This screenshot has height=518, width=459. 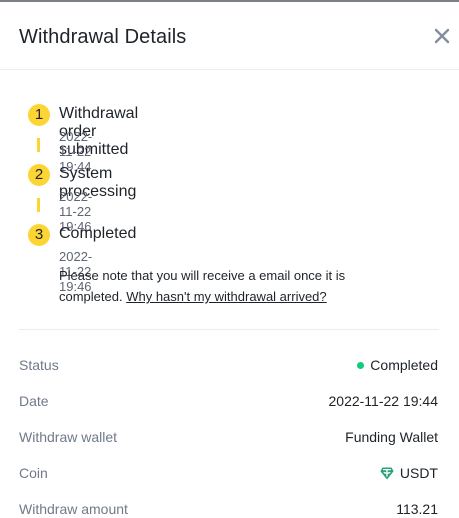 I want to click on step-title: Completed, so click(x=98, y=233).